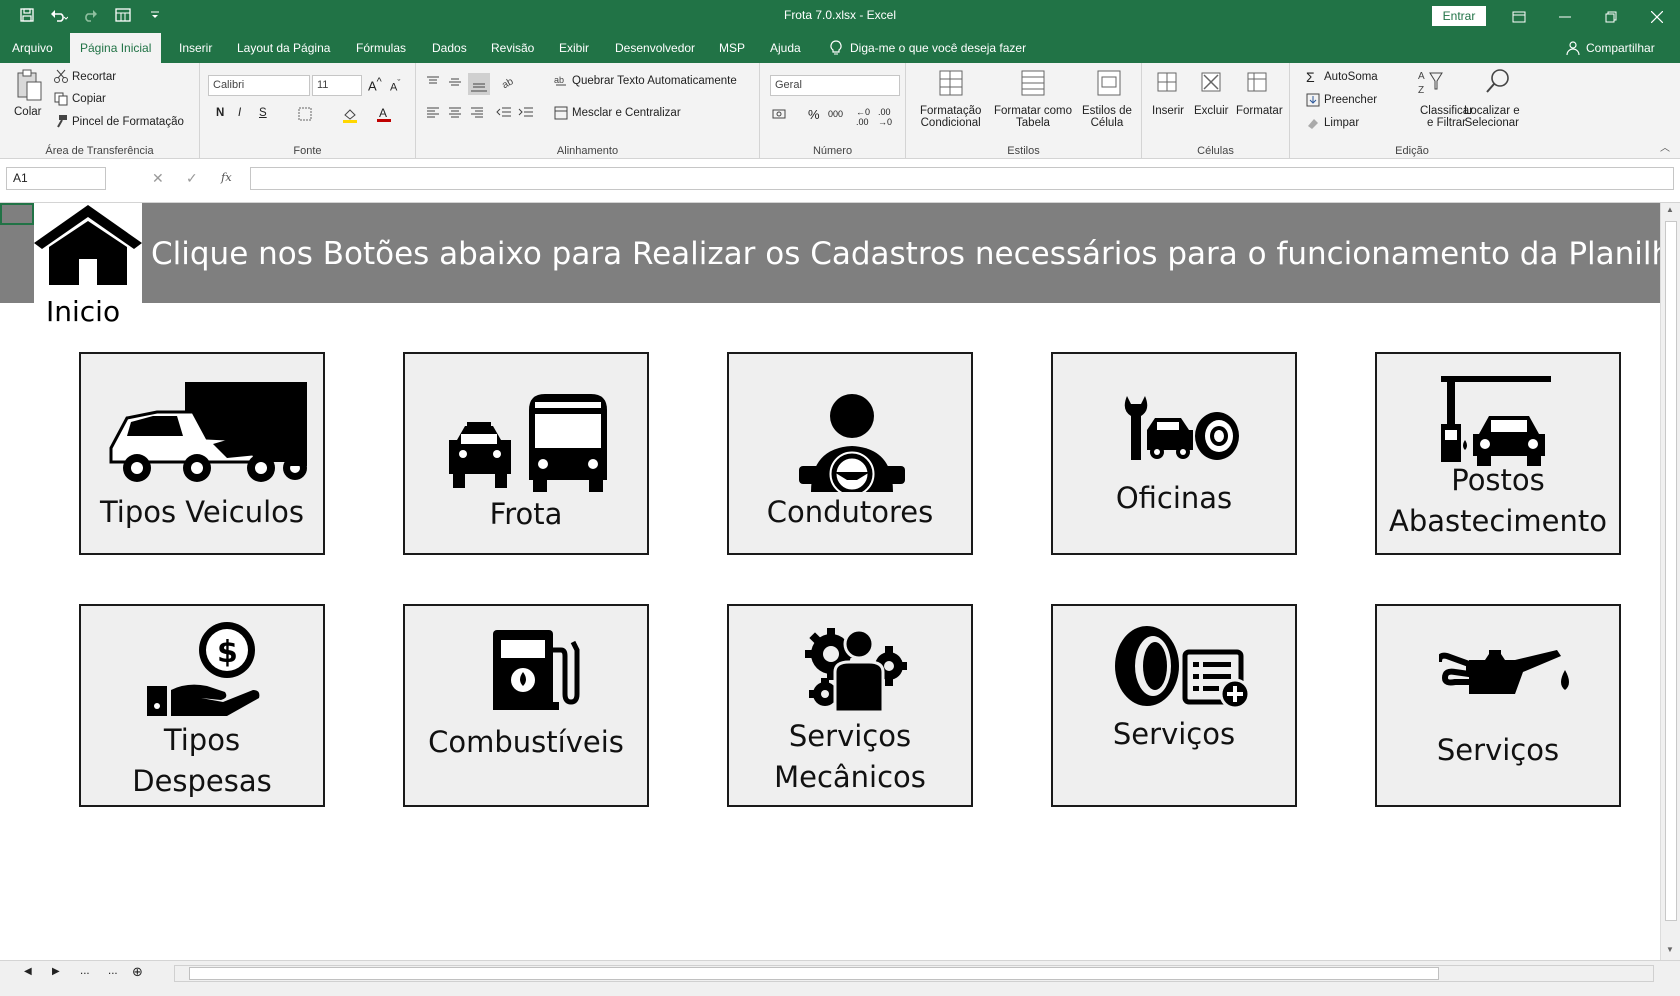 This screenshot has height=996, width=1680. Describe the element at coordinates (1492, 117) in the screenshot. I see `find-select-button: Localizar e Selecionar` at that location.